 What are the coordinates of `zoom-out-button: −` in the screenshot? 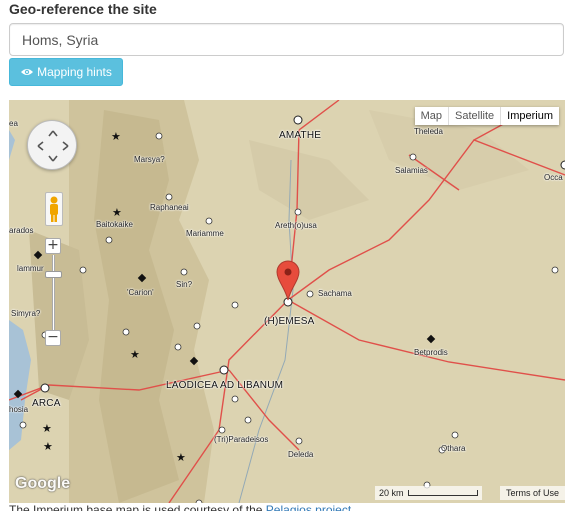 It's located at (53, 338).